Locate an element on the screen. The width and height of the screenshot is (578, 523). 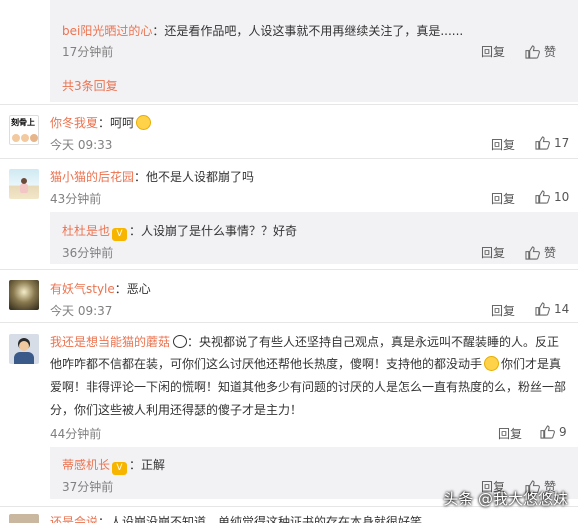
comment-text: ：呵呵 is located at coordinates (116, 123).